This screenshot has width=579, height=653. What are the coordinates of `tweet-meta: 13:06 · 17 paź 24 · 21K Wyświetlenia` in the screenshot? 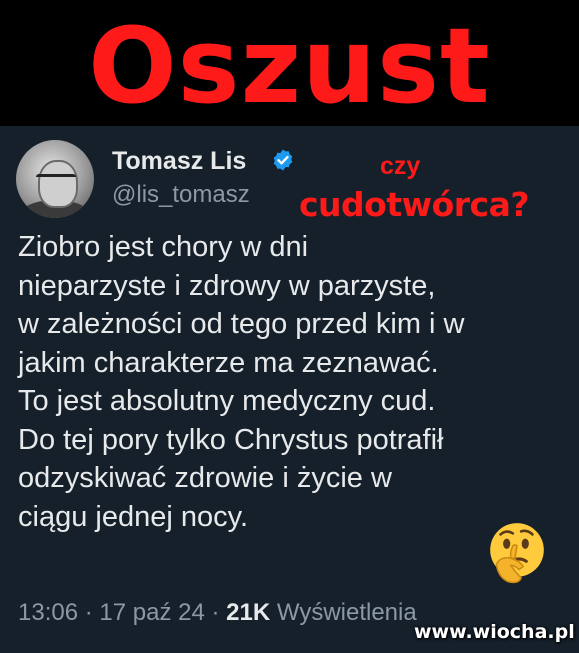 It's located at (217, 613).